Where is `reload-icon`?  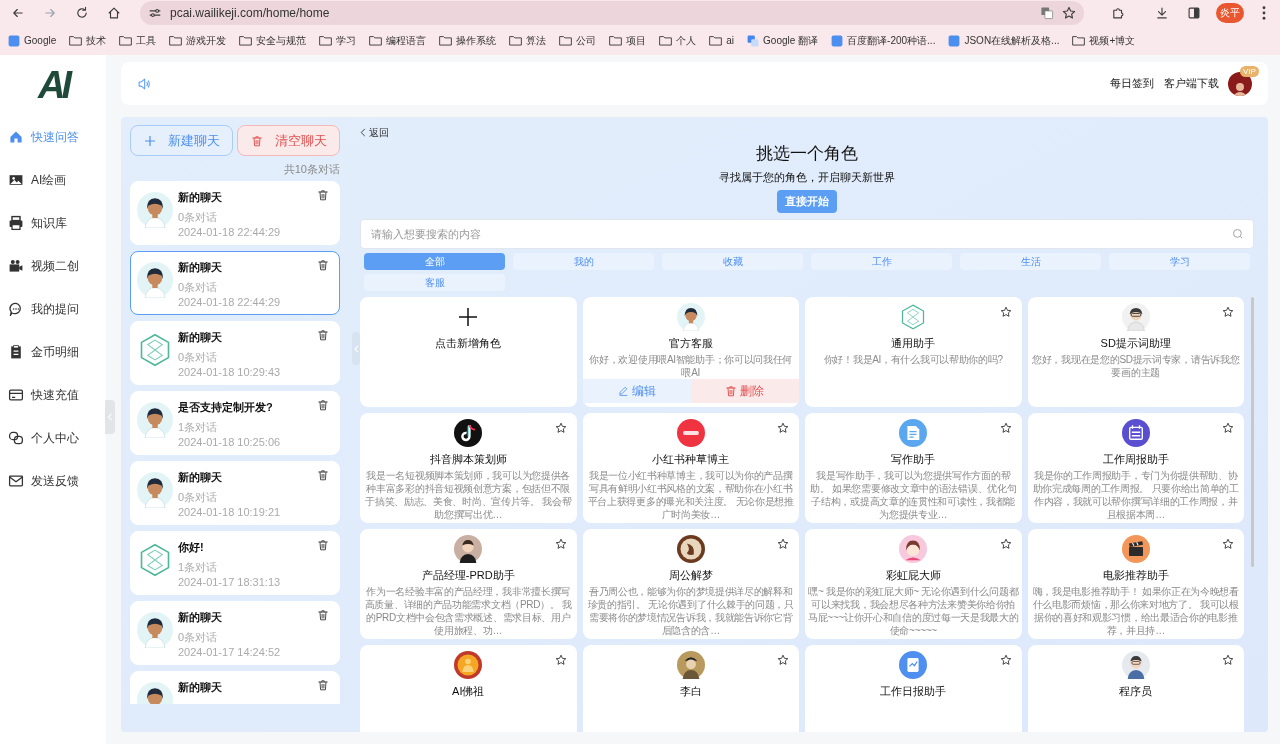 reload-icon is located at coordinates (82, 13).